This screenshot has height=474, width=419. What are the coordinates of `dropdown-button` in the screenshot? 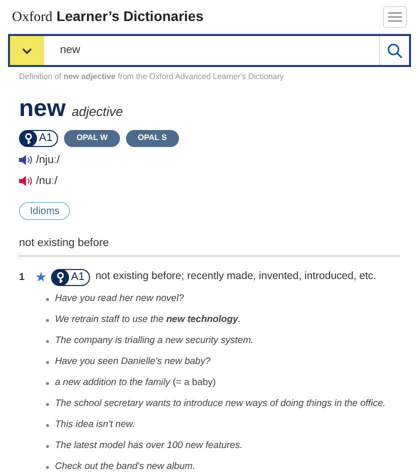 It's located at (27, 50).